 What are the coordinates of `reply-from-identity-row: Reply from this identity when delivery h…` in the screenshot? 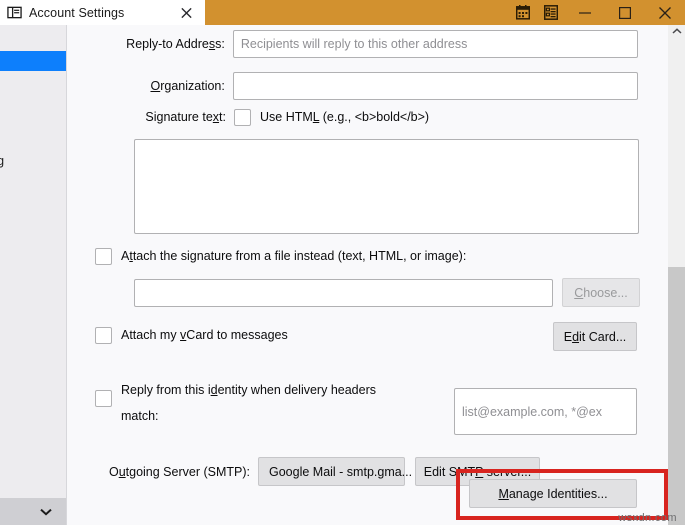 It's located at (274, 403).